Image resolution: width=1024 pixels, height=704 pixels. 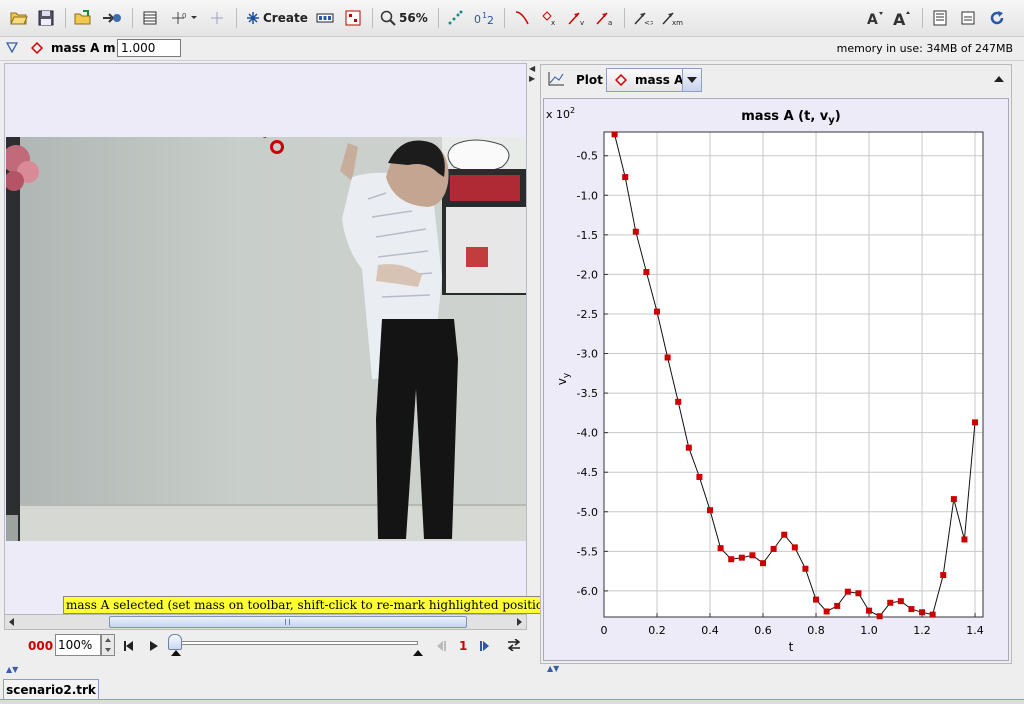 What do you see at coordinates (175, 642) in the screenshot?
I see `frame-slider-thumb` at bounding box center [175, 642].